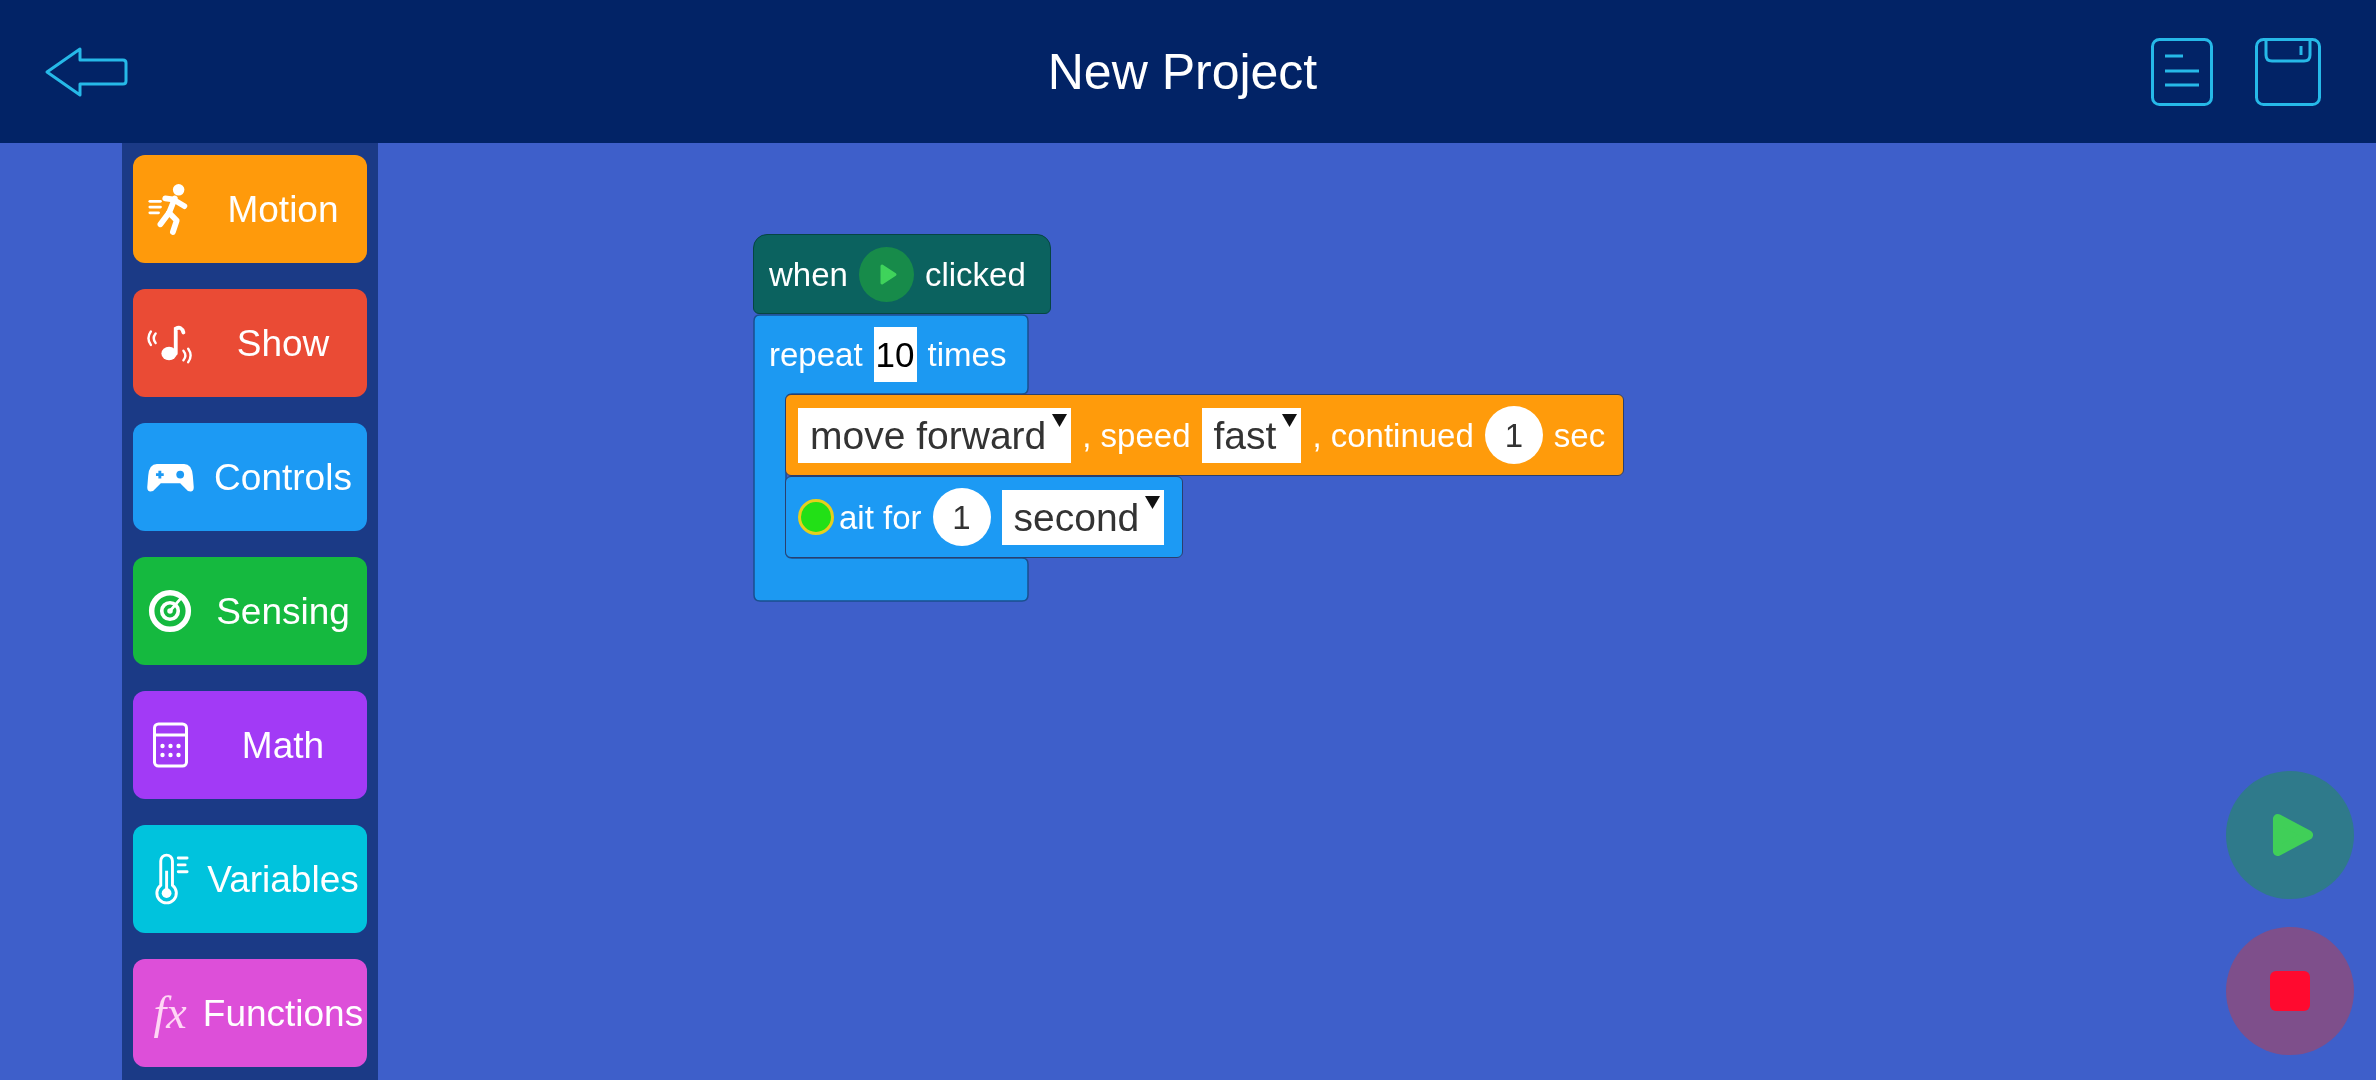 The width and height of the screenshot is (2376, 1080). I want to click on block-label: , continued, so click(1393, 435).